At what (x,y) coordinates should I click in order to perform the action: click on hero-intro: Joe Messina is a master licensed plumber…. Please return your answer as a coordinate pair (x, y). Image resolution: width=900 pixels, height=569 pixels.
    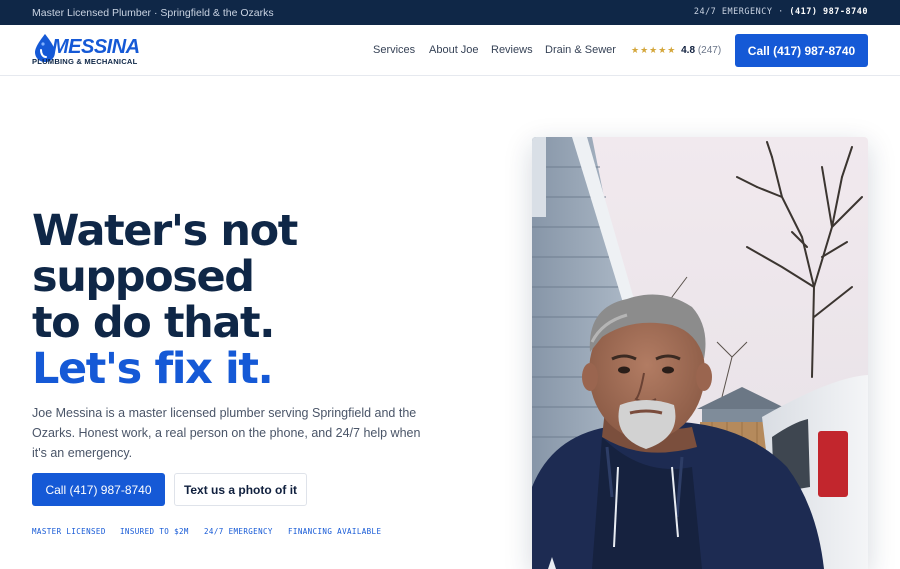
    Looking at the image, I should click on (226, 433).